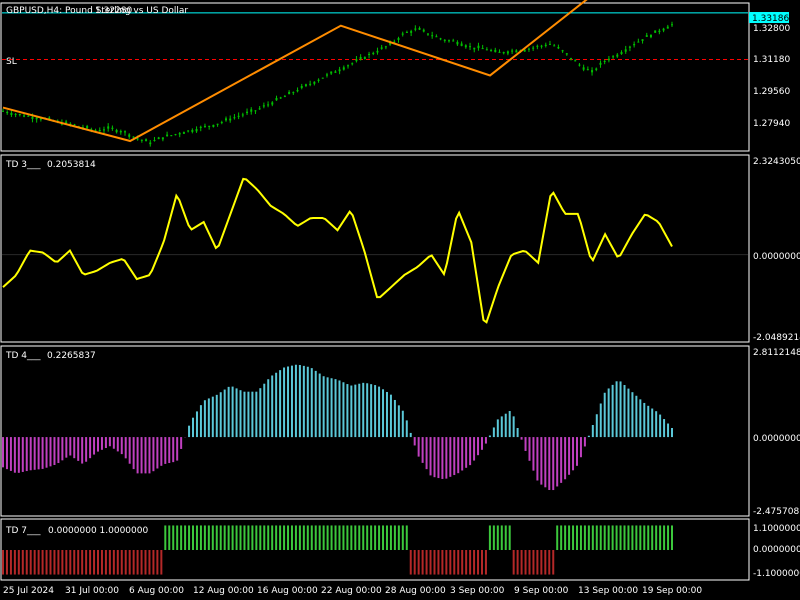  I want to click on ohlc-fragment: 1.32280, so click(113, 11).